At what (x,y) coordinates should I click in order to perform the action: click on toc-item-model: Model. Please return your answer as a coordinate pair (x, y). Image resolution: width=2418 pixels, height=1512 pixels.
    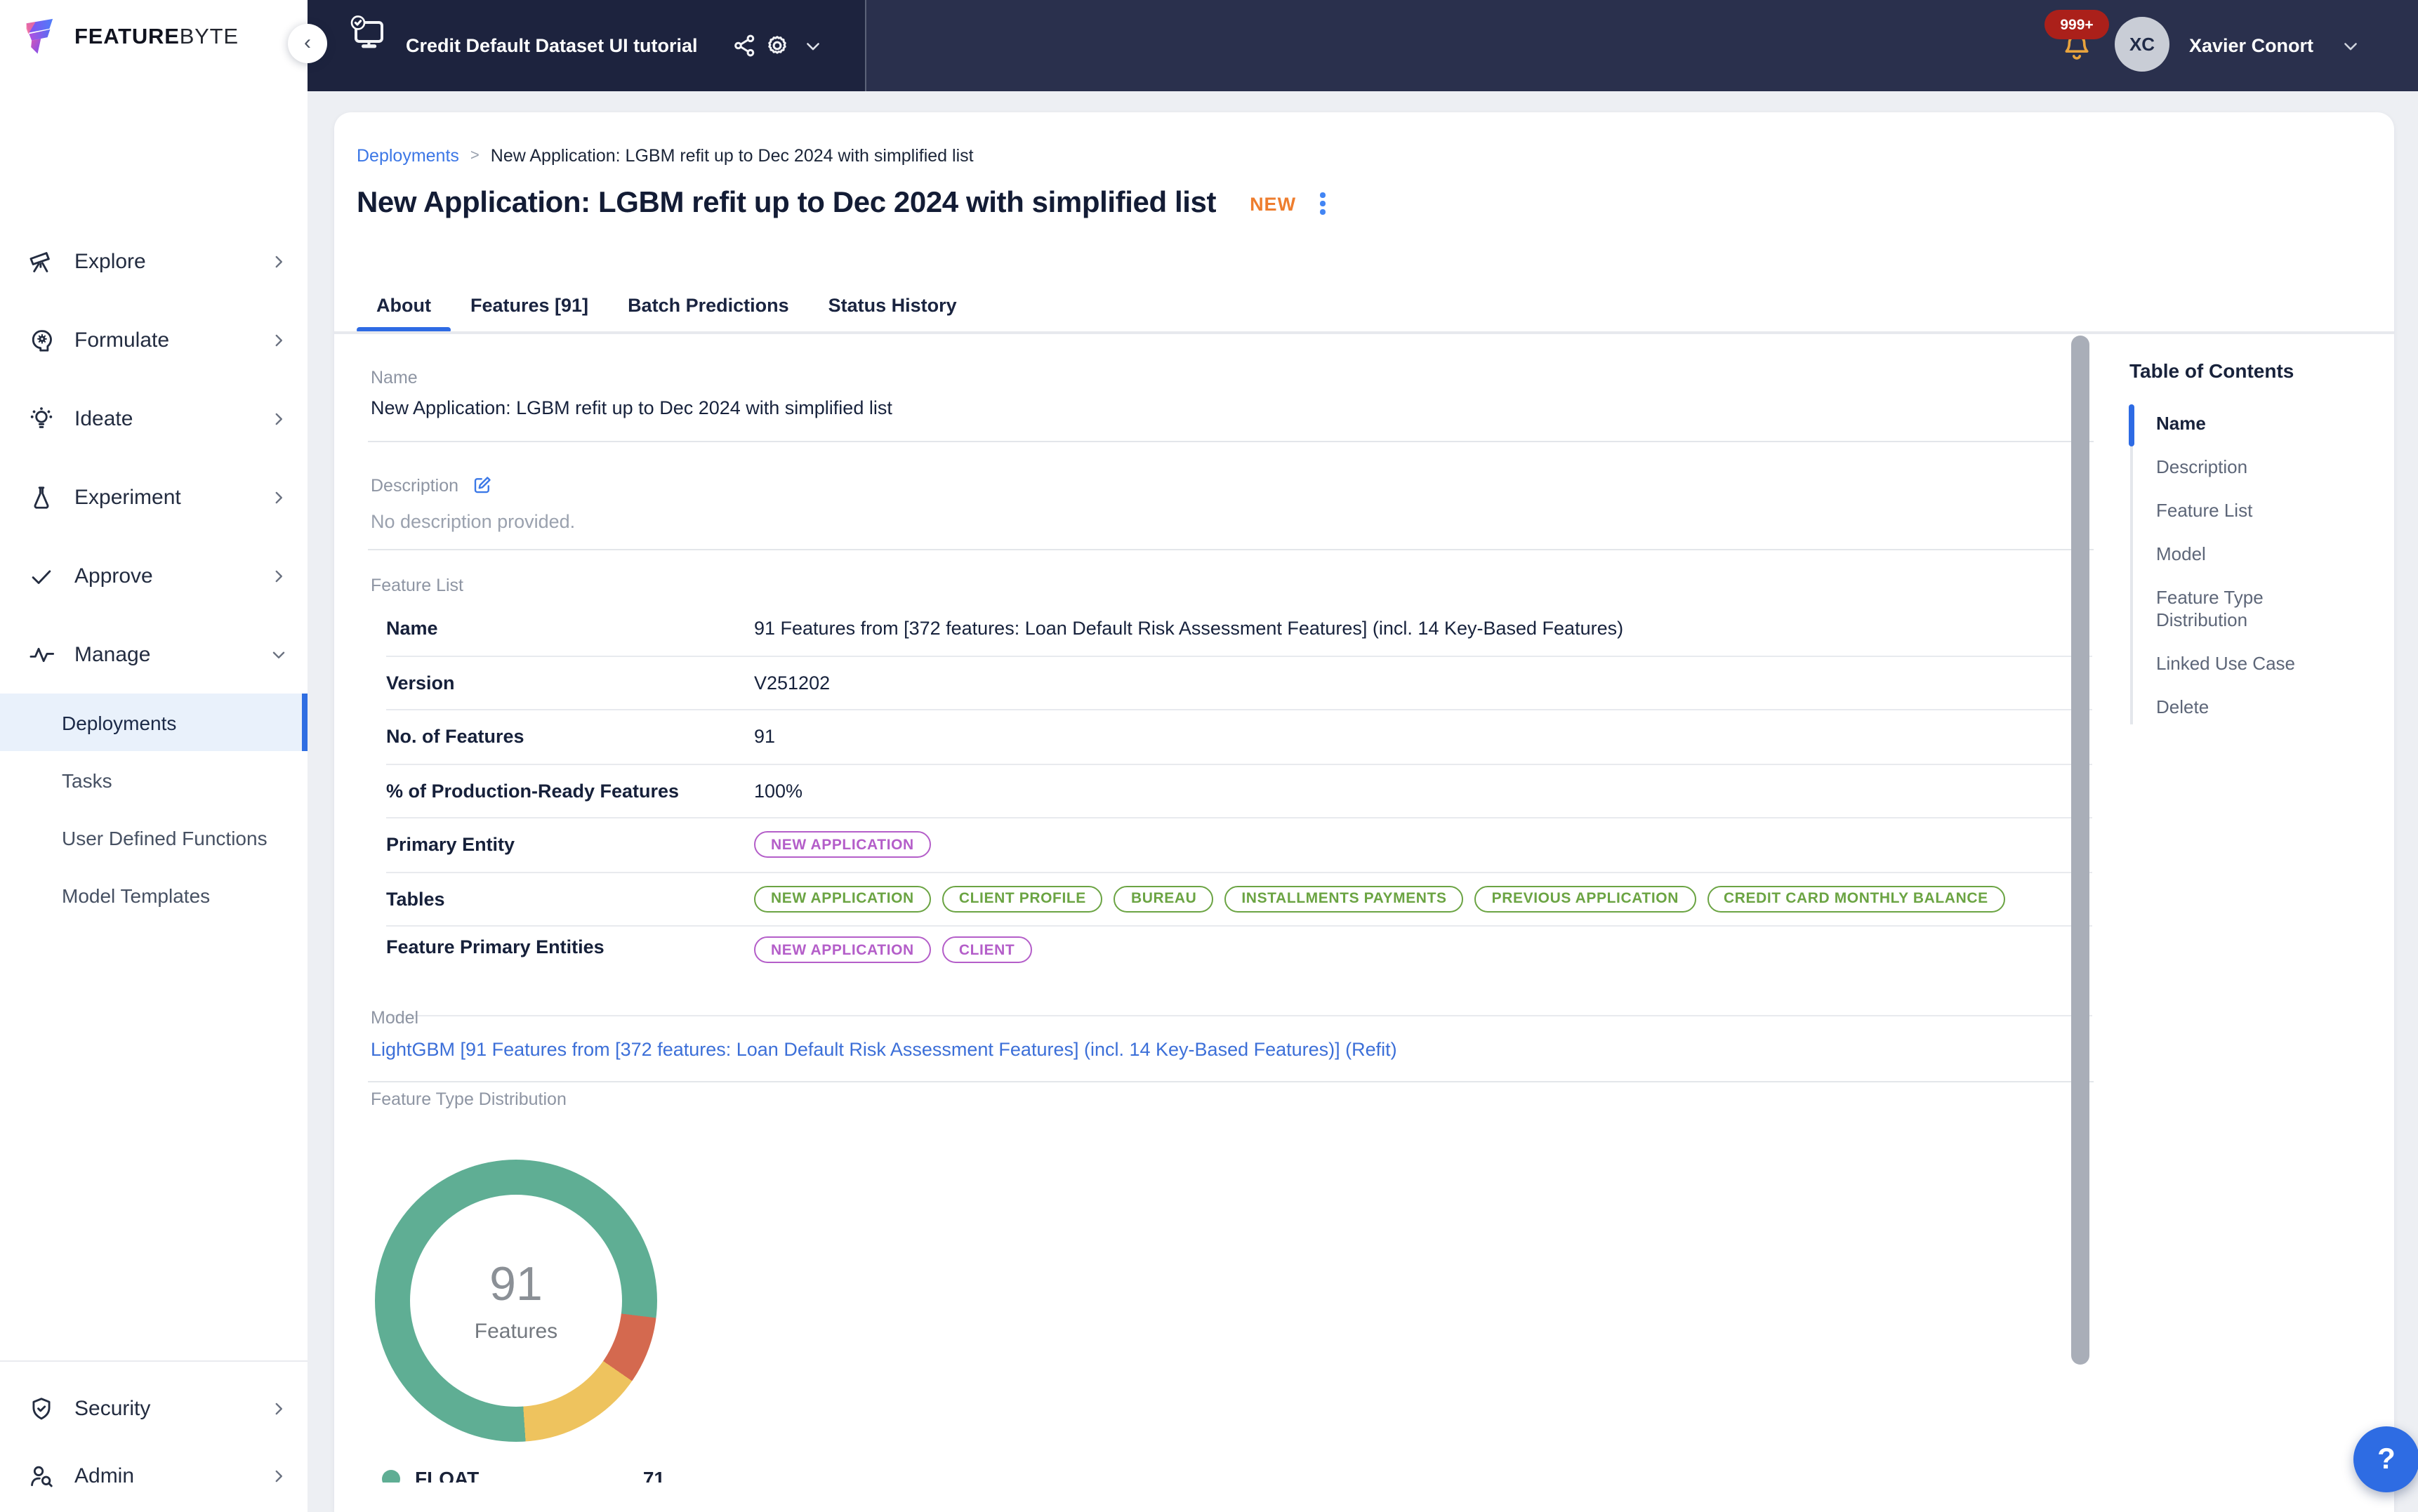
    Looking at the image, I should click on (2240, 554).